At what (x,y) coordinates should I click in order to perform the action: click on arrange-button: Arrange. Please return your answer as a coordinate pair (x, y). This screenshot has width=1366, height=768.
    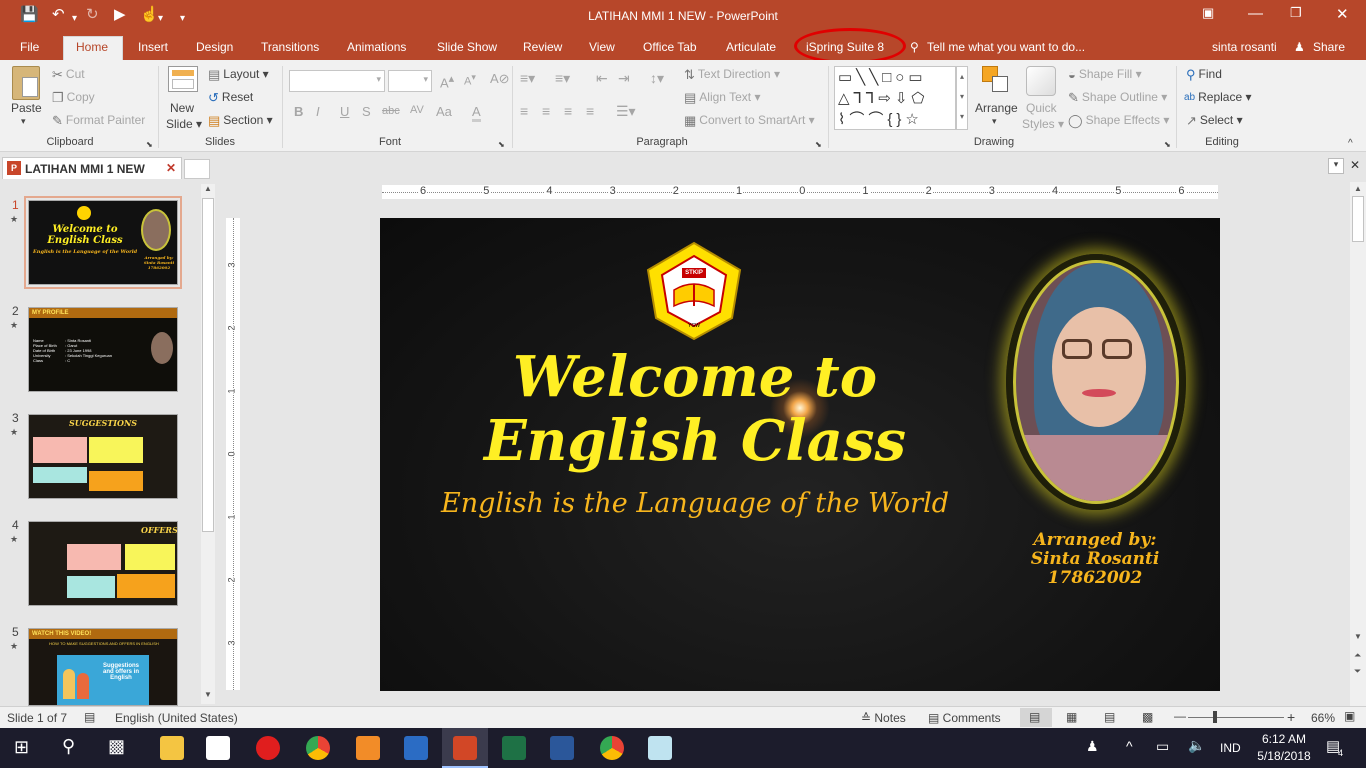
    Looking at the image, I should click on (996, 108).